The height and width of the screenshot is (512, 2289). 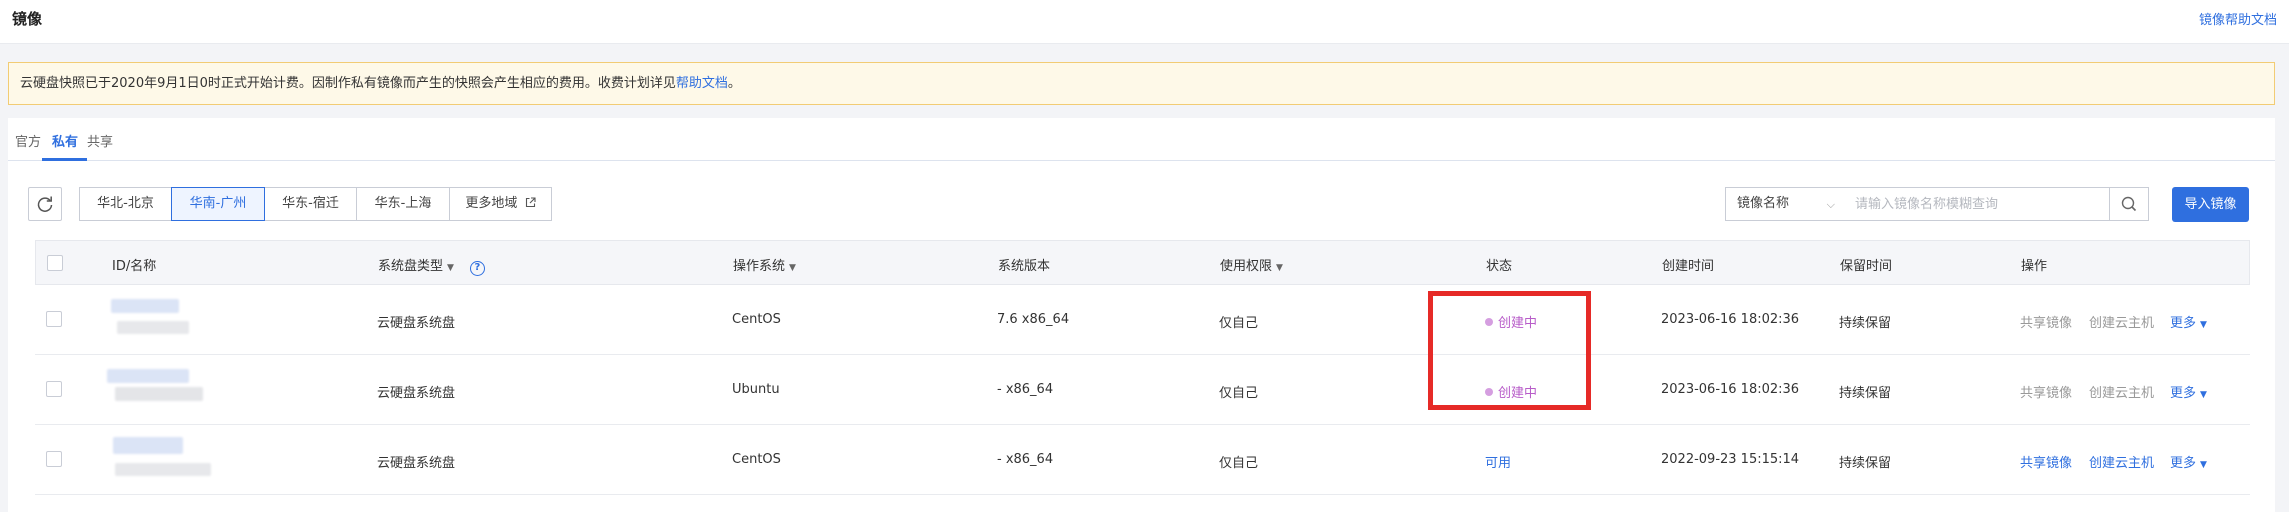 I want to click on highlight-annotation-box, so click(x=1509, y=350).